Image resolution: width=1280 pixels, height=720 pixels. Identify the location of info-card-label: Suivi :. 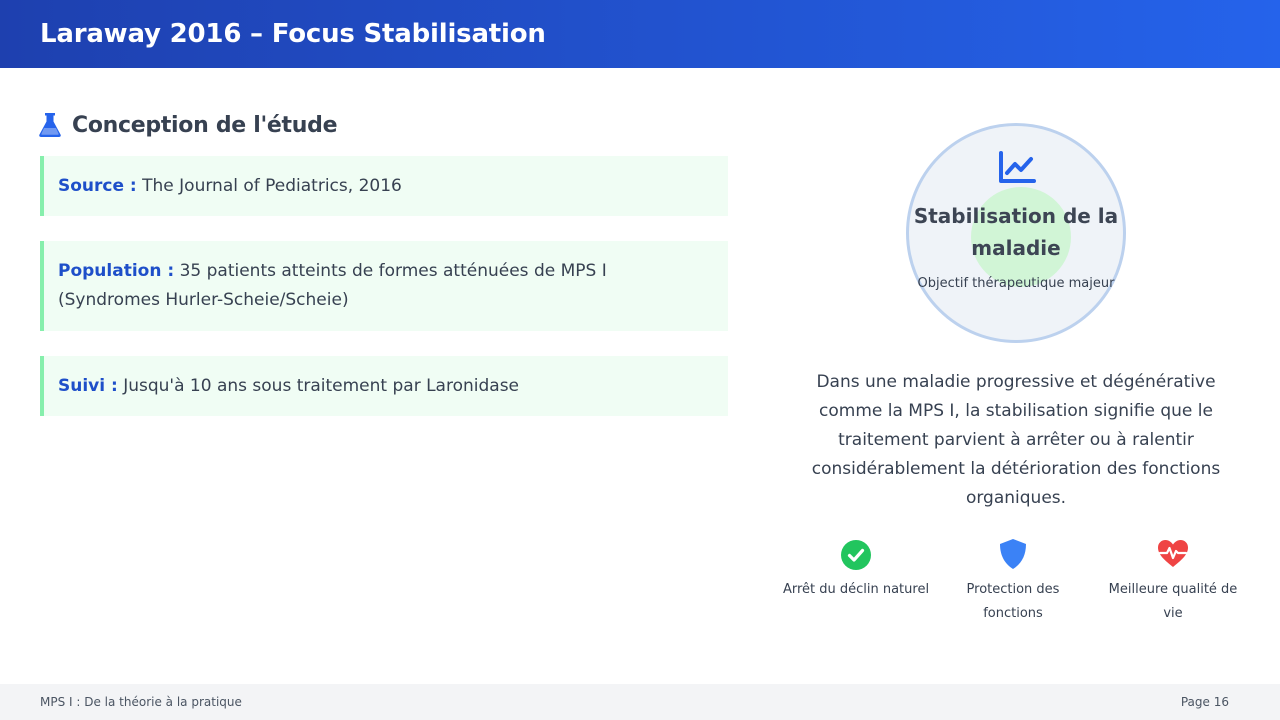
(88, 385).